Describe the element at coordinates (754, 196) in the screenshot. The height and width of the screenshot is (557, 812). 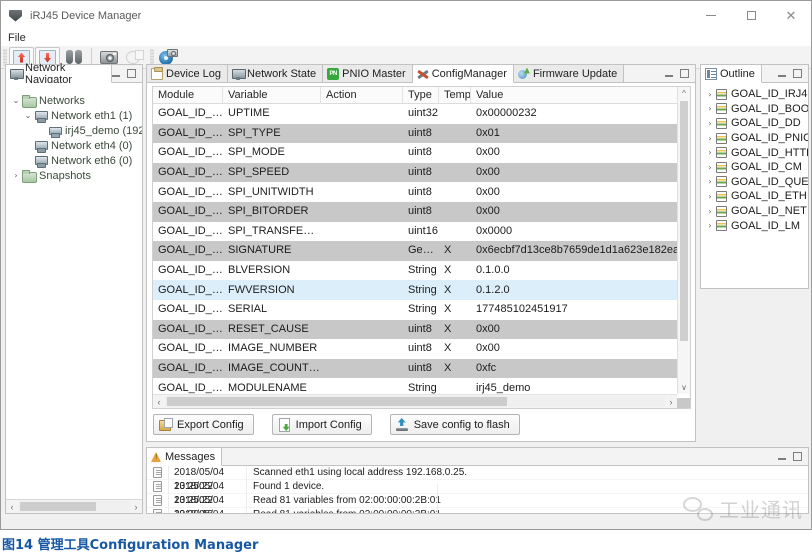
I see `outline-item: › GOAL_ID_ETH` at that location.